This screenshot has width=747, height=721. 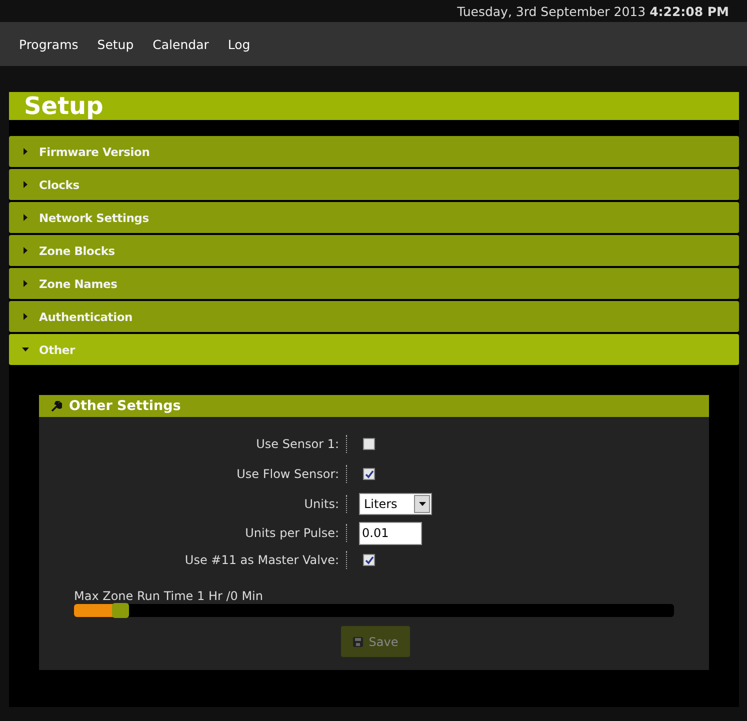 I want to click on card-title: Other Settings, so click(x=125, y=406).